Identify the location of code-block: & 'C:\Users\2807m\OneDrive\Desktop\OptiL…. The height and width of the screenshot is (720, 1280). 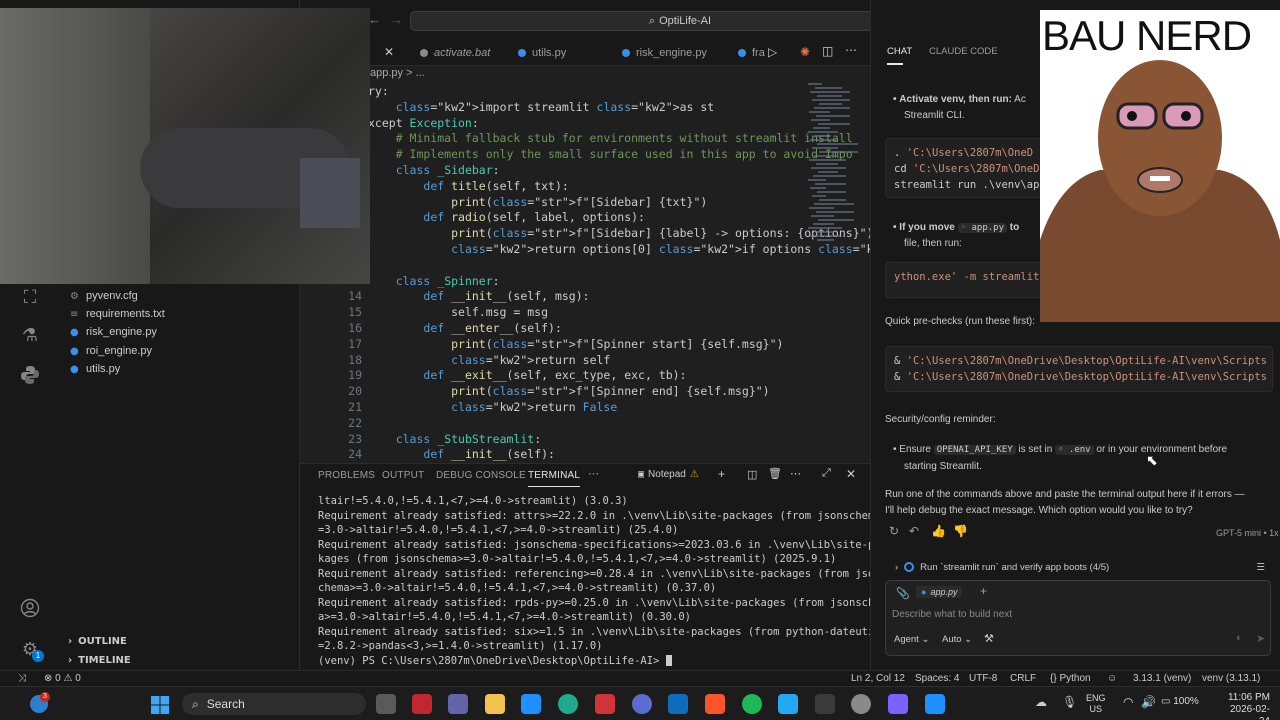
(1079, 369).